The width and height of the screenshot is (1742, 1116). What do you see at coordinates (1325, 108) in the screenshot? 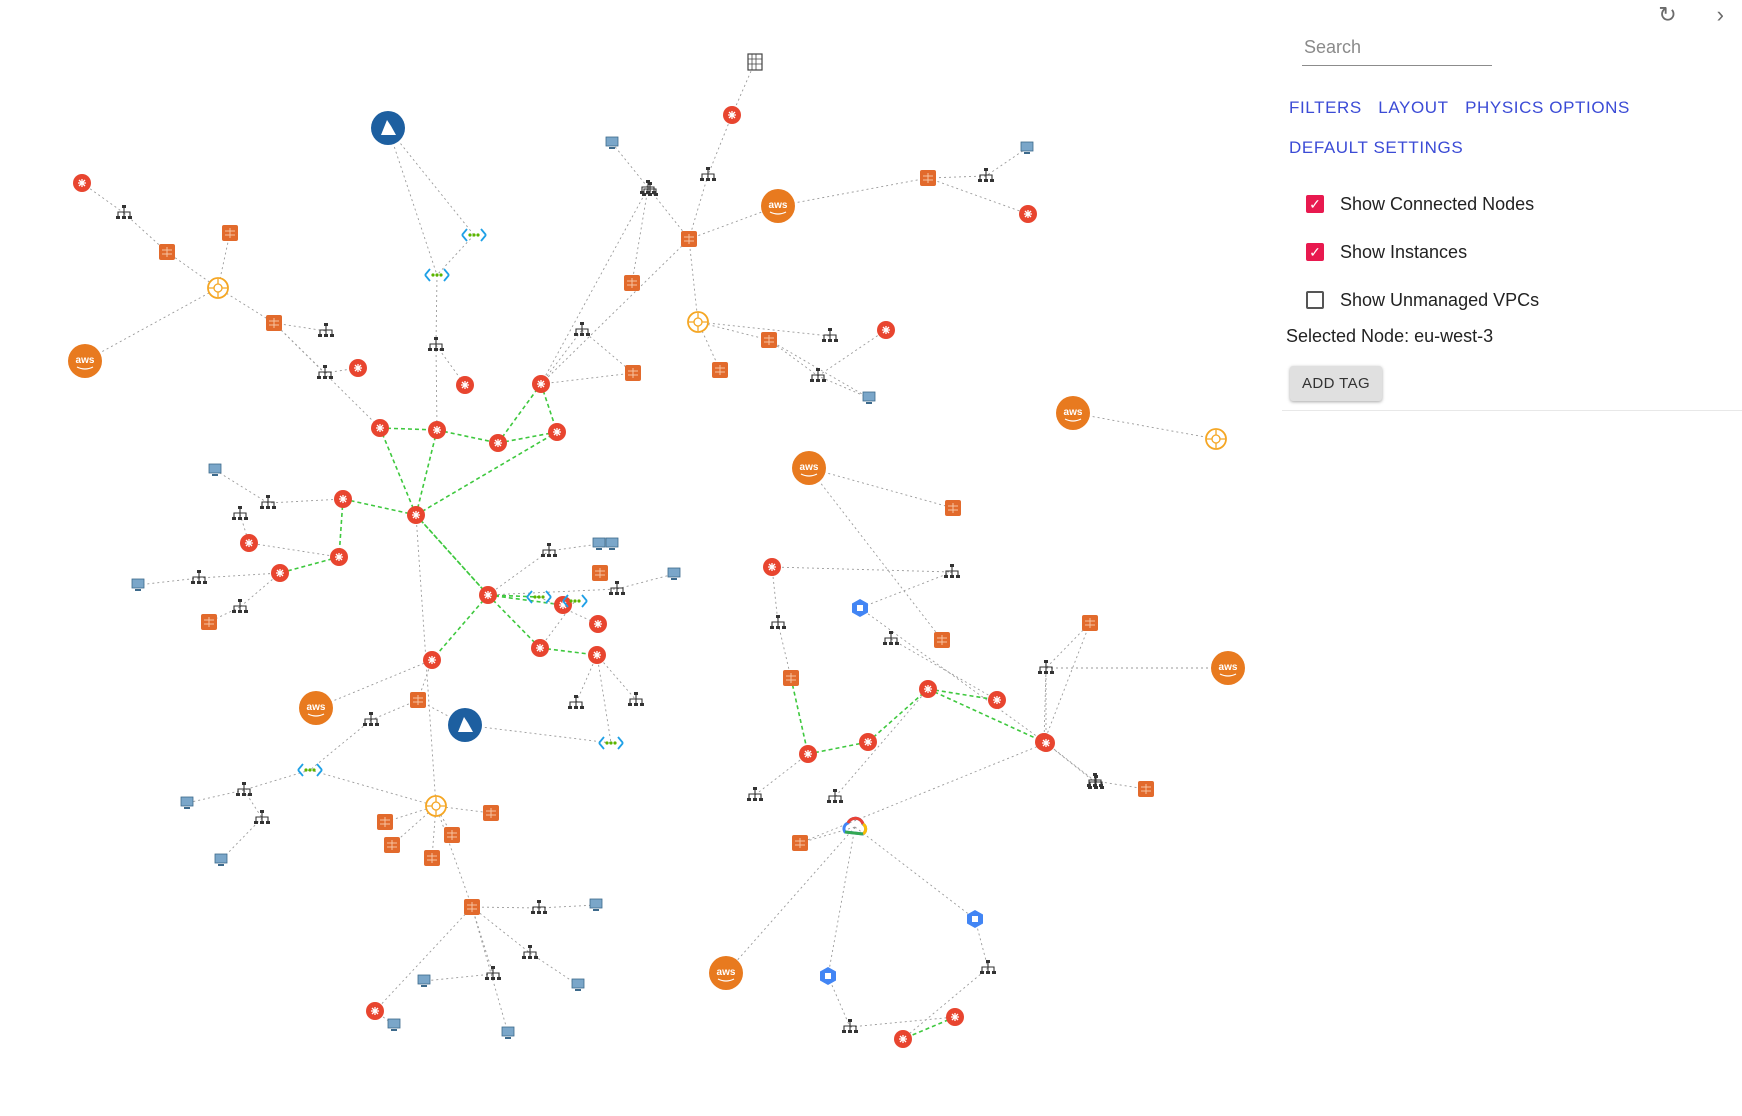
I see `tab-filters: FILTERS` at bounding box center [1325, 108].